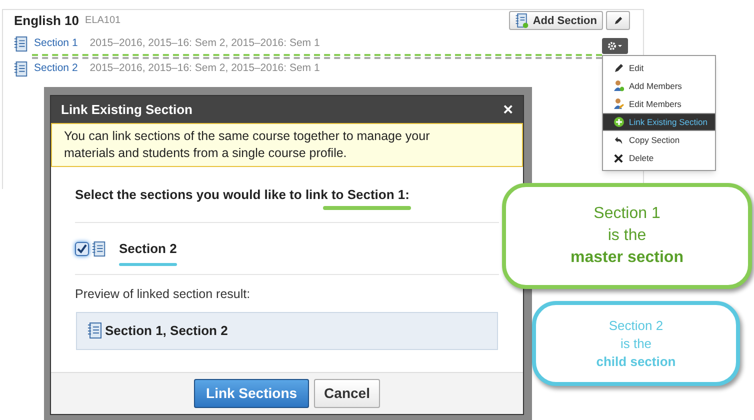 Image resolution: width=754 pixels, height=420 pixels. I want to click on notebook-add-icon, so click(521, 20).